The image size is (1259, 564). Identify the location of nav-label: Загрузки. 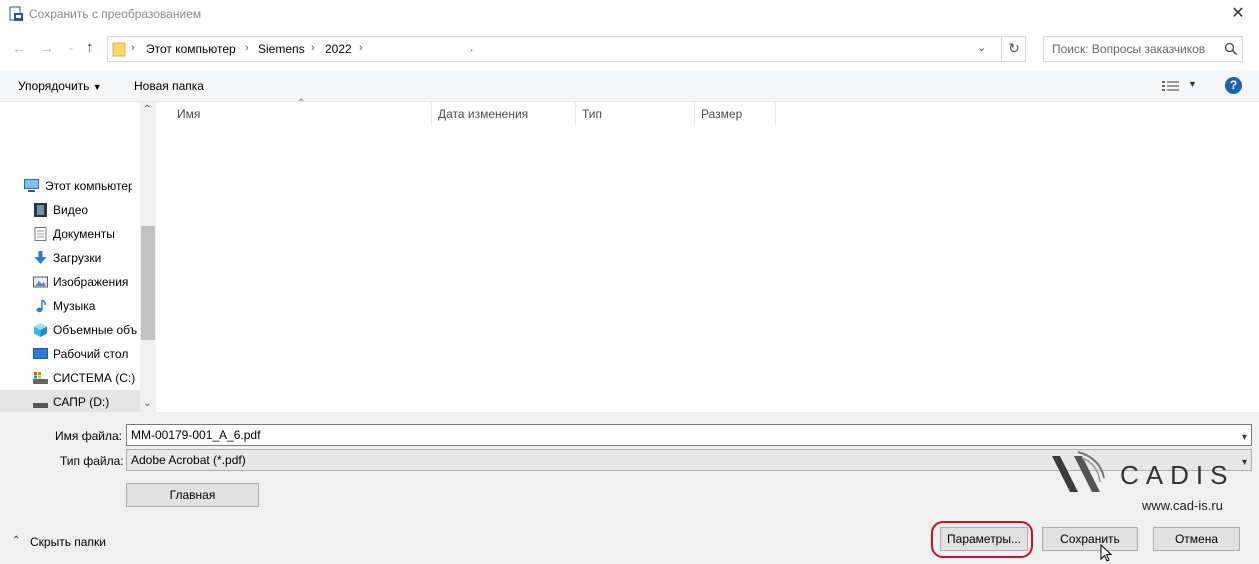
(77, 258).